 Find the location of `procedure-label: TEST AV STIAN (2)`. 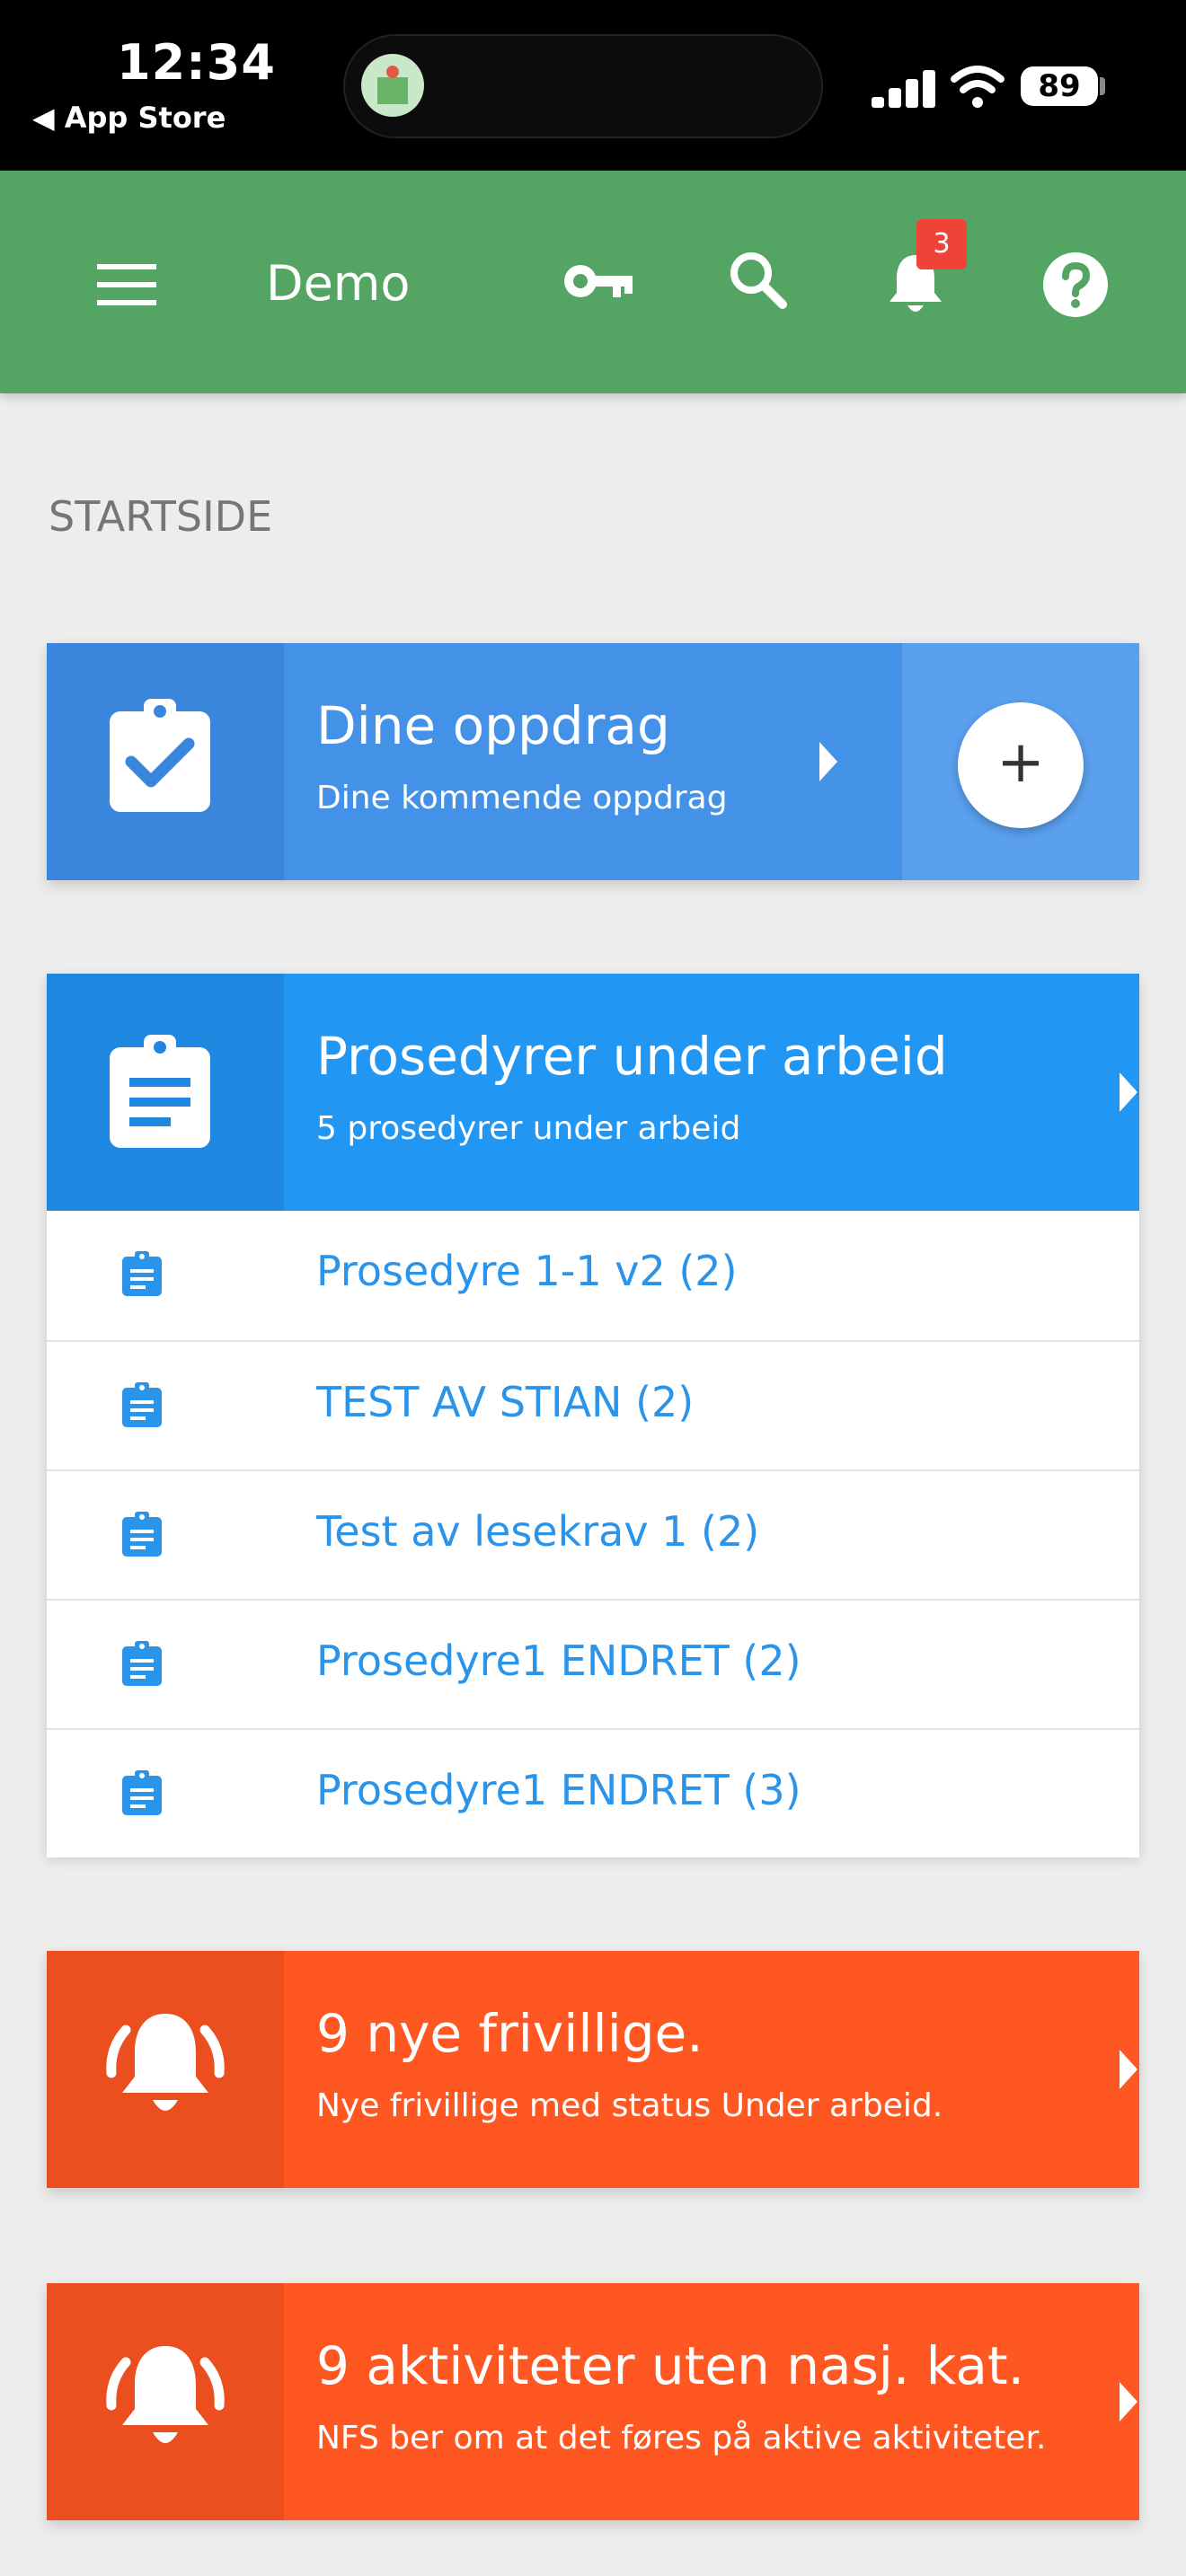

procedure-label: TEST AV STIAN (2) is located at coordinates (505, 1402).